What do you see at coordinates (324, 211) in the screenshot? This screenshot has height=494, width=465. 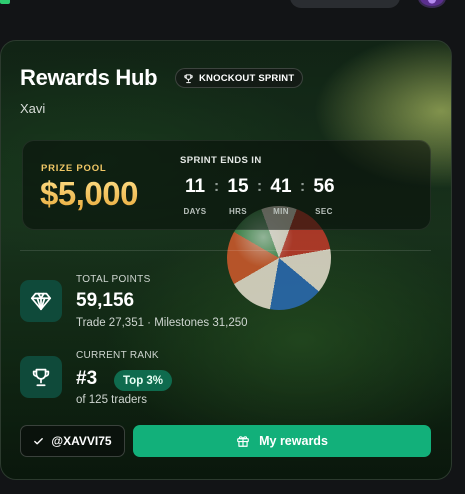 I see `countdown-unit: SEC` at bounding box center [324, 211].